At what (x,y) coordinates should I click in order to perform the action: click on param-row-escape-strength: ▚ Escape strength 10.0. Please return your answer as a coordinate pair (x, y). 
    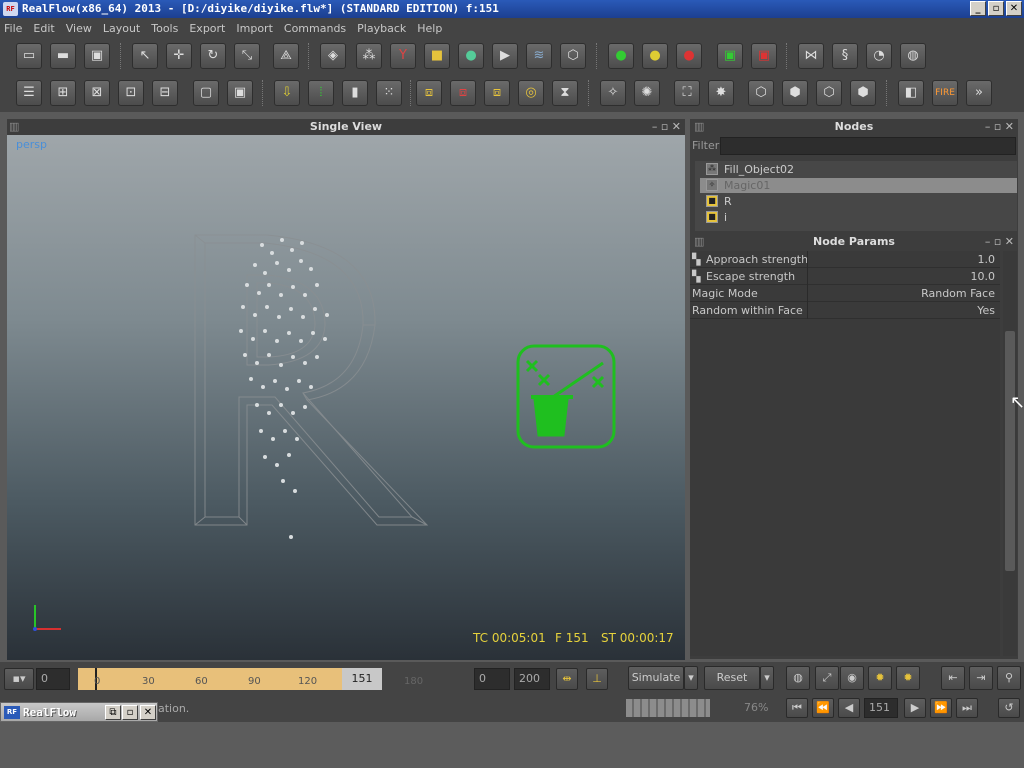
    Looking at the image, I should click on (845, 276).